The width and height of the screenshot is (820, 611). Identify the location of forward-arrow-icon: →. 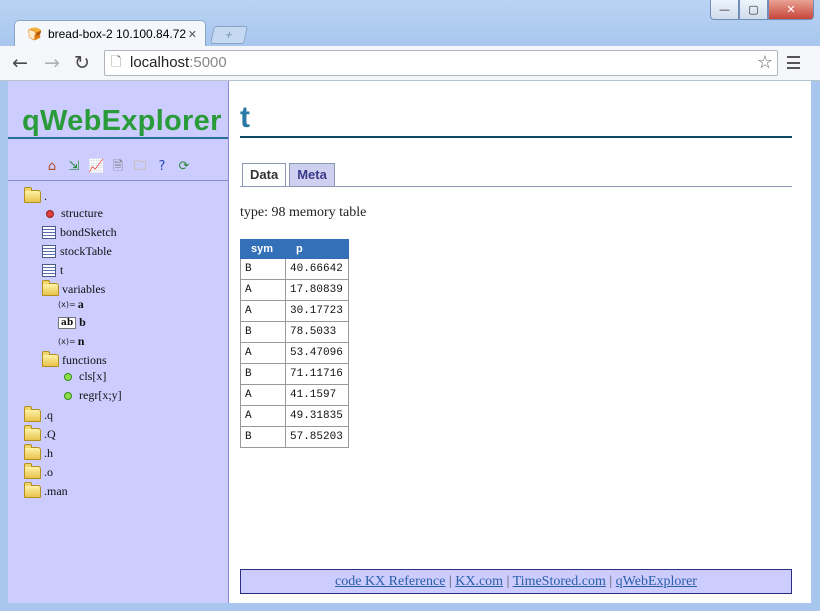
(52, 63).